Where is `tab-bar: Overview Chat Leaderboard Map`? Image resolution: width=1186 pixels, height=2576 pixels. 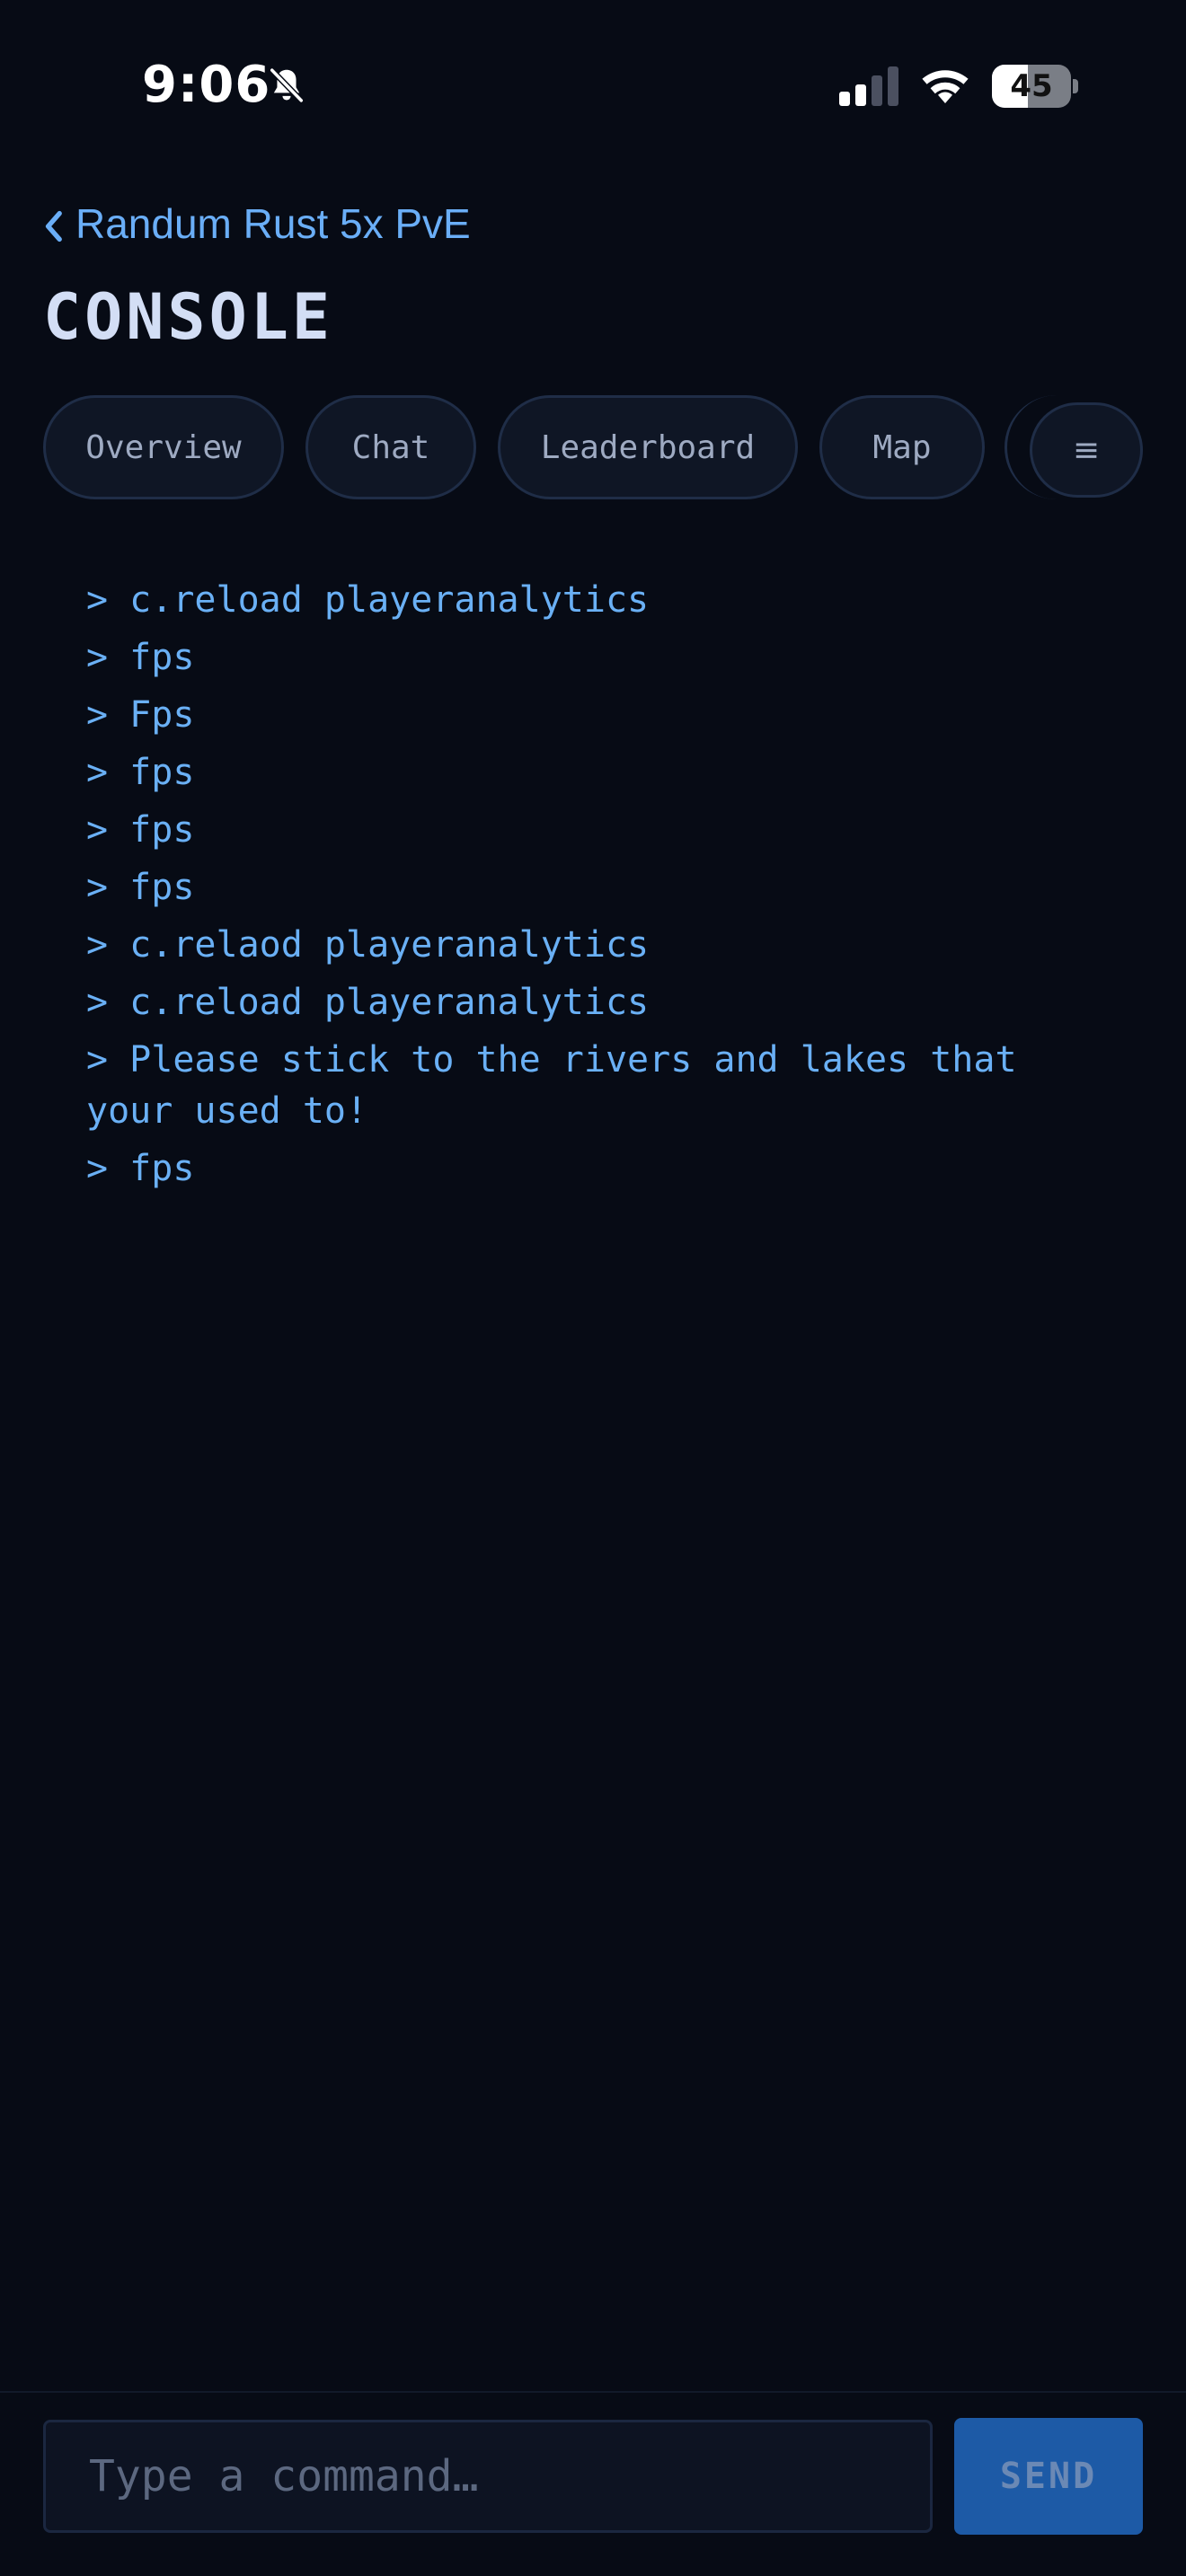 tab-bar: Overview Chat Leaderboard Map is located at coordinates (594, 450).